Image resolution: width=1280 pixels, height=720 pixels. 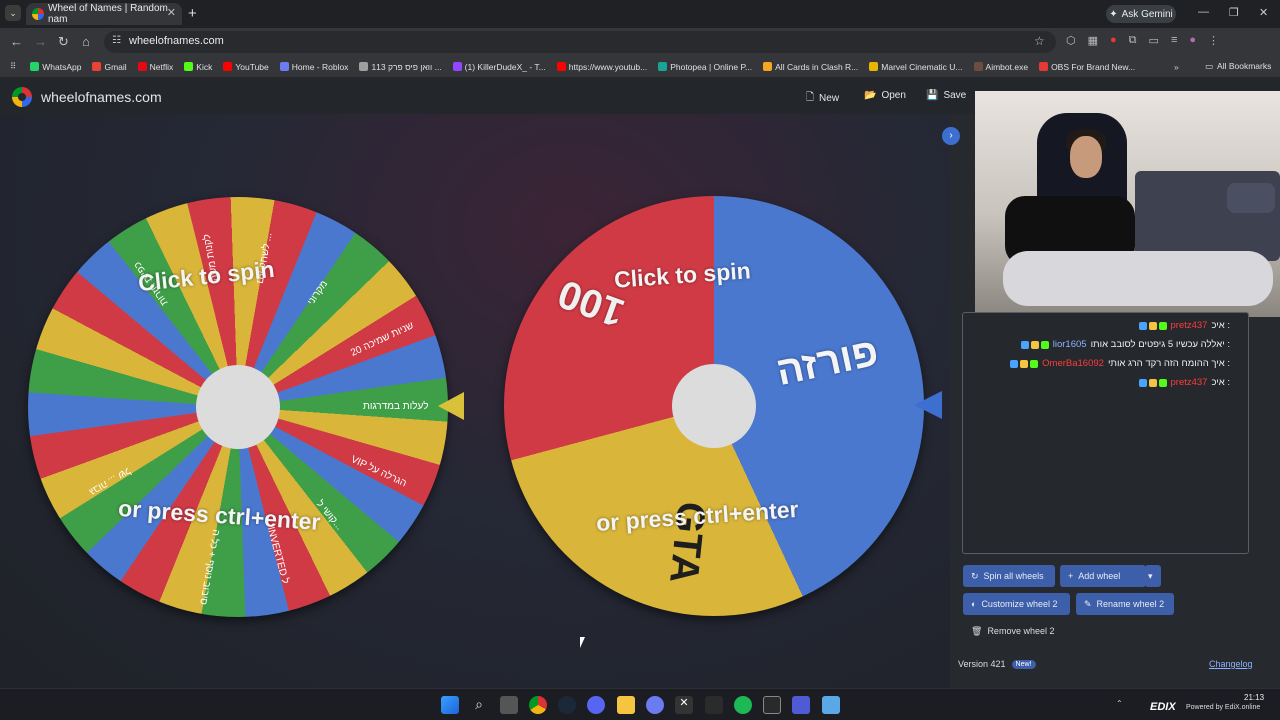 What do you see at coordinates (1071, 576) in the screenshot?
I see `plus-icon: +` at bounding box center [1071, 576].